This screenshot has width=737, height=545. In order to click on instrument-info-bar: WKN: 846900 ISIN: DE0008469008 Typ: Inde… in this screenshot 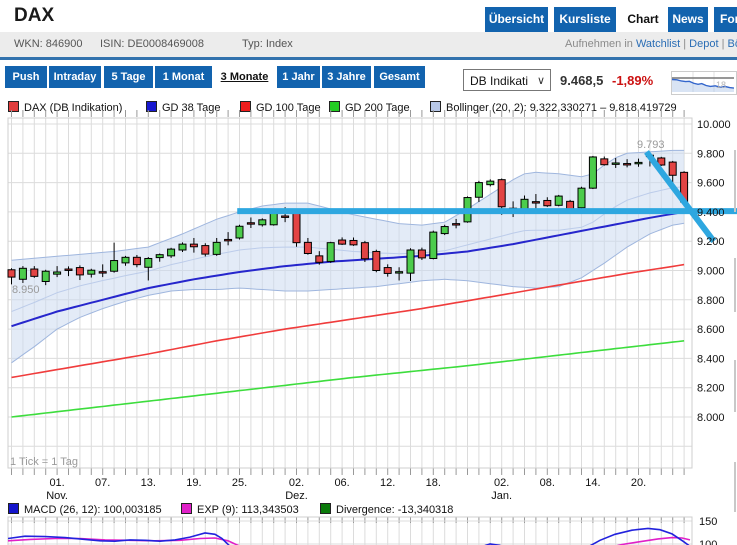, I will do `click(368, 44)`.